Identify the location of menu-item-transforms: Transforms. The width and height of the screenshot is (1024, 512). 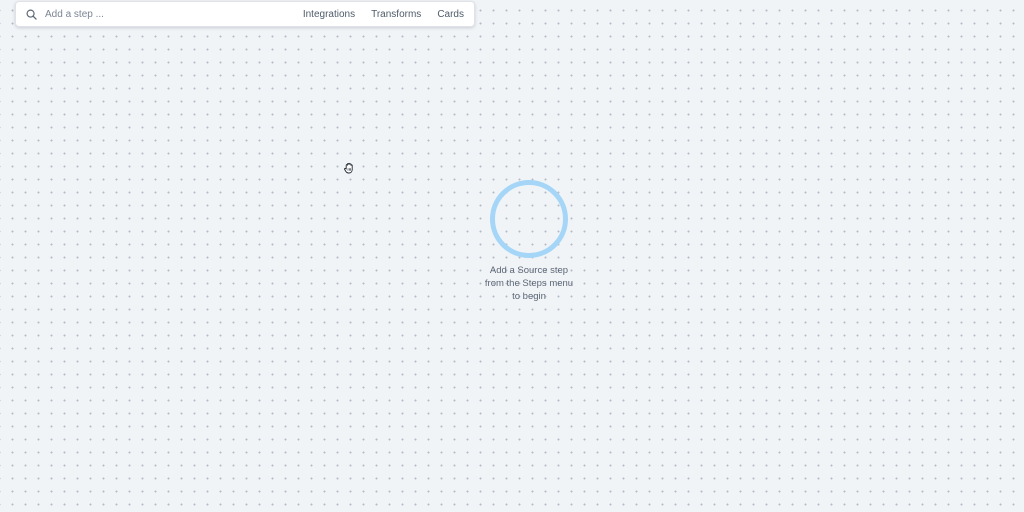
(396, 14).